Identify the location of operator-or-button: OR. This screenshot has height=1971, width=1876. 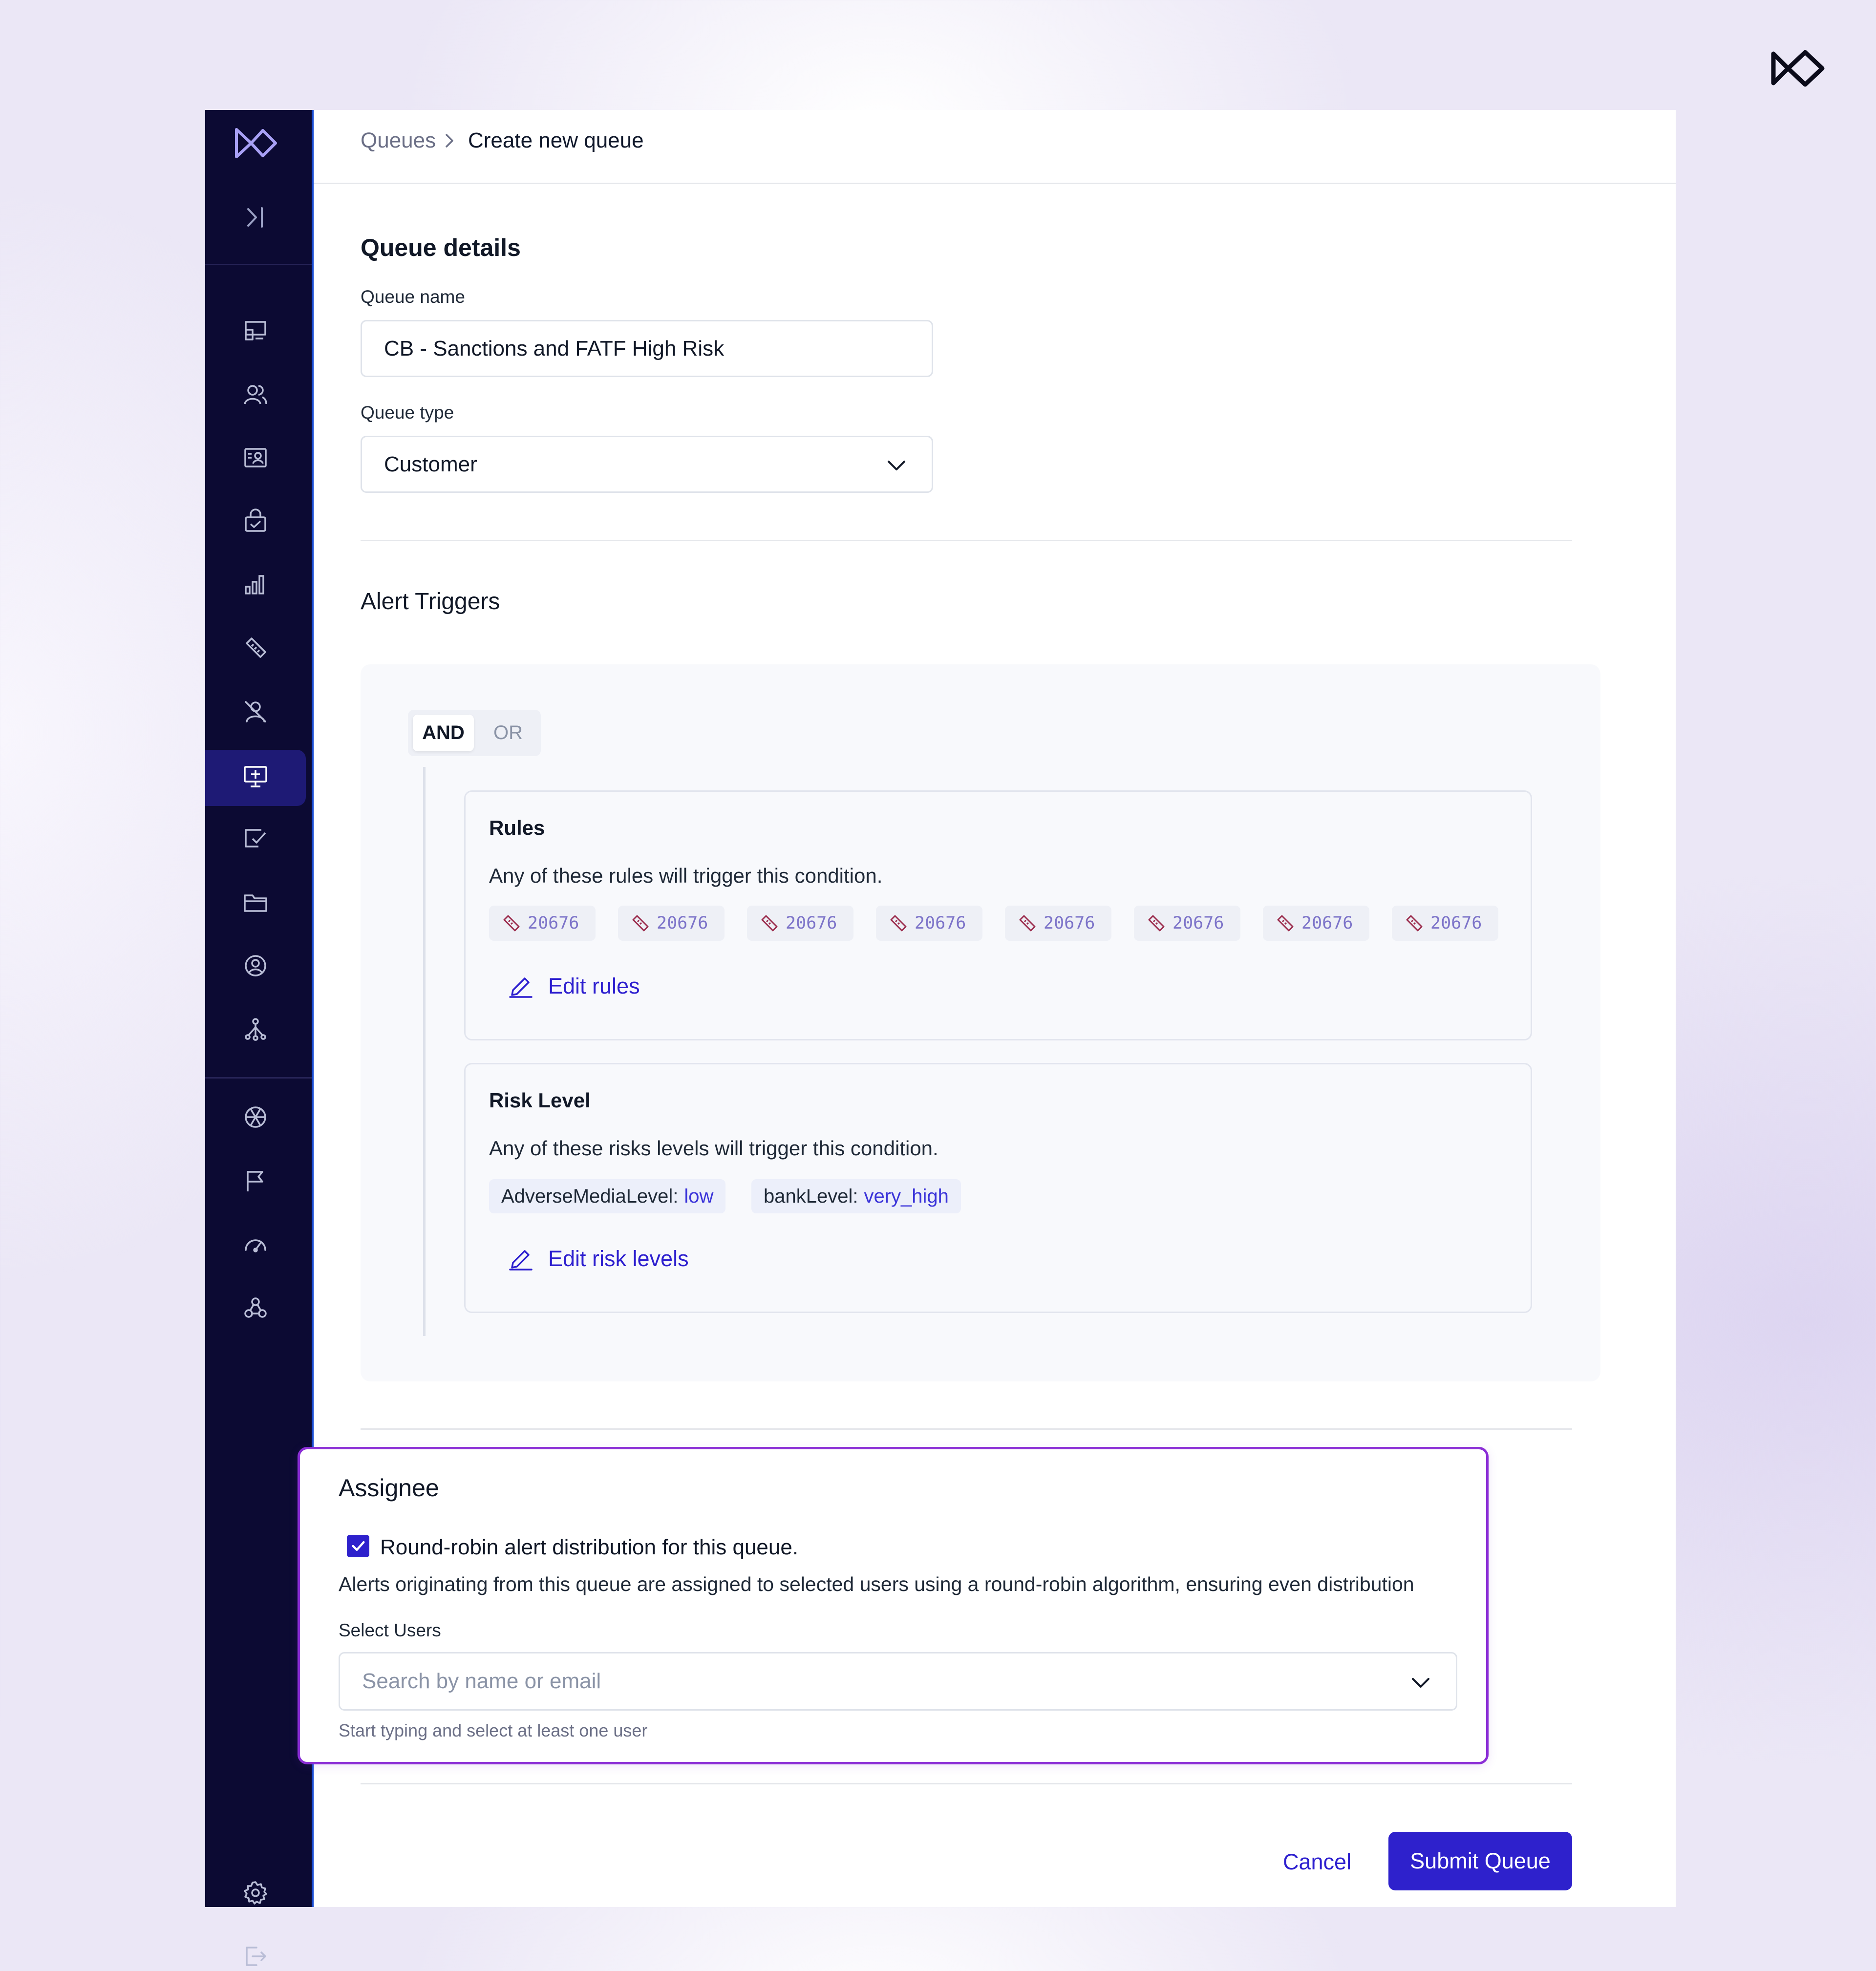
(508, 733).